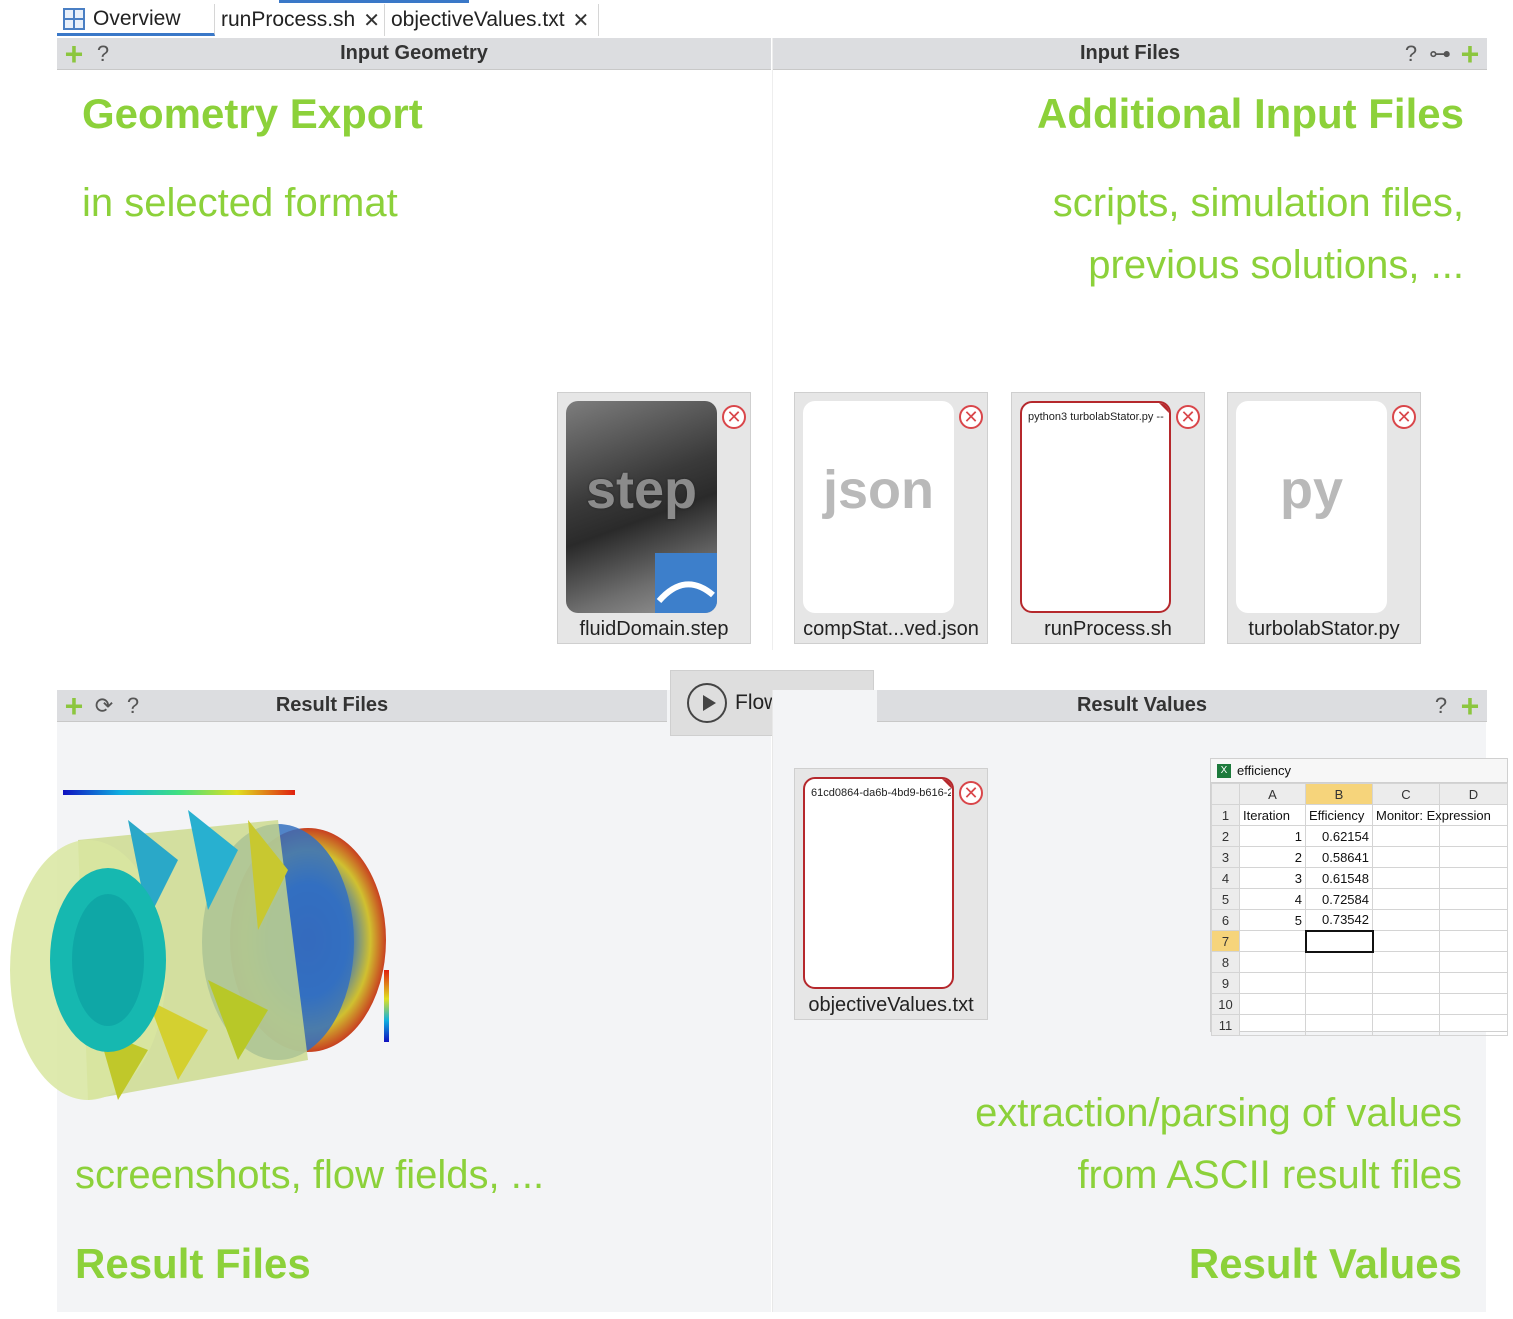  I want to click on table-row: 6 5 0.73542, so click(1359, 920).